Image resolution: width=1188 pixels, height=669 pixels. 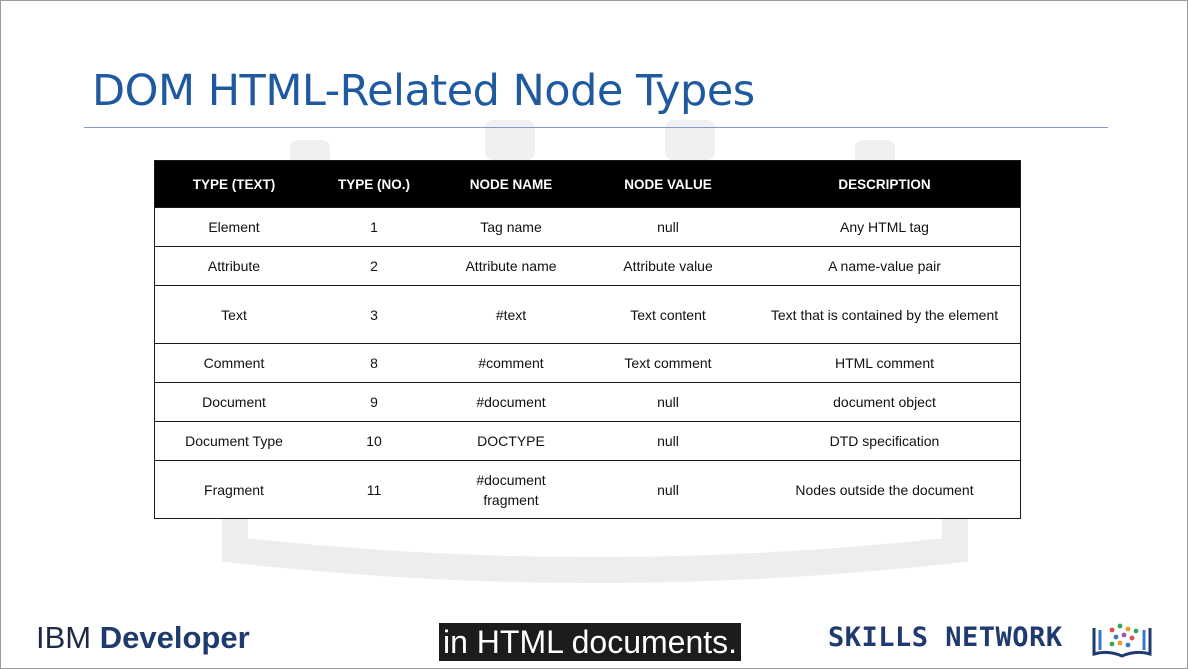 What do you see at coordinates (374, 489) in the screenshot?
I see `cell-type-no: 11` at bounding box center [374, 489].